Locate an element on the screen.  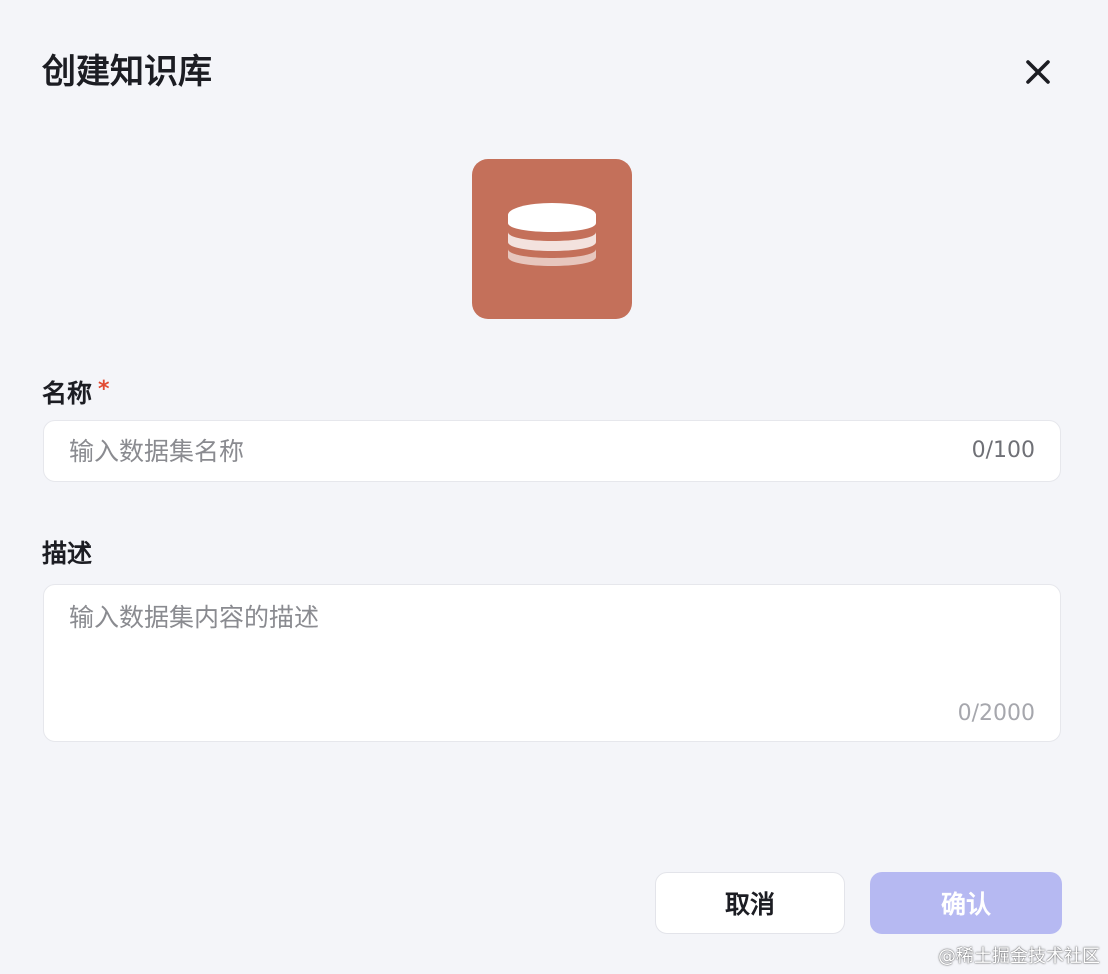
database-icon is located at coordinates (552, 239).